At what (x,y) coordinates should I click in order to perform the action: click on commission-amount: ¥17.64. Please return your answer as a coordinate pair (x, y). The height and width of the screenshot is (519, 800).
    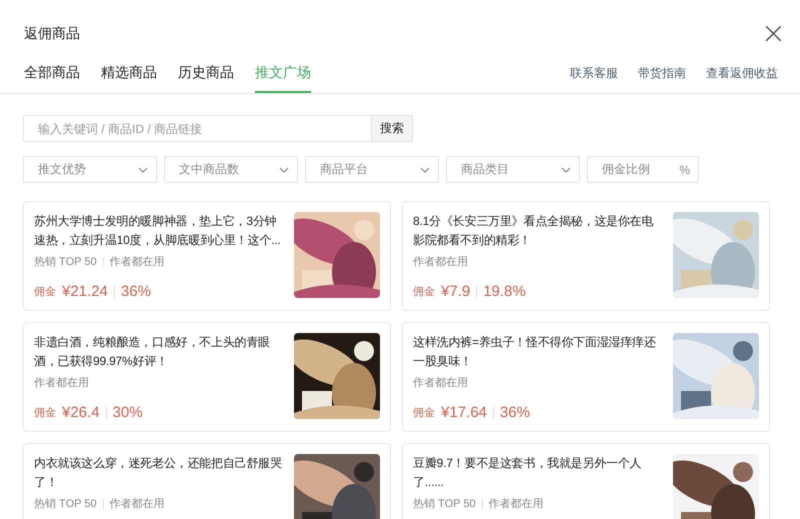
    Looking at the image, I should click on (464, 412).